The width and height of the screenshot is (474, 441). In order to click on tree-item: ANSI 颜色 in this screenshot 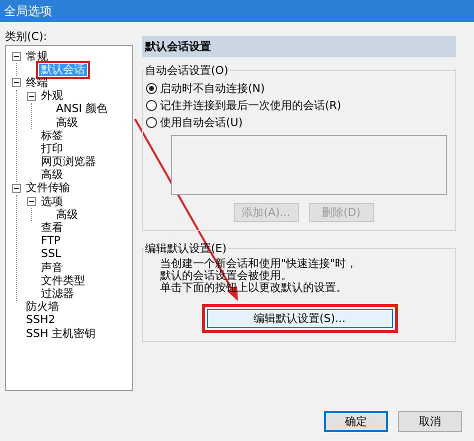, I will do `click(82, 109)`.